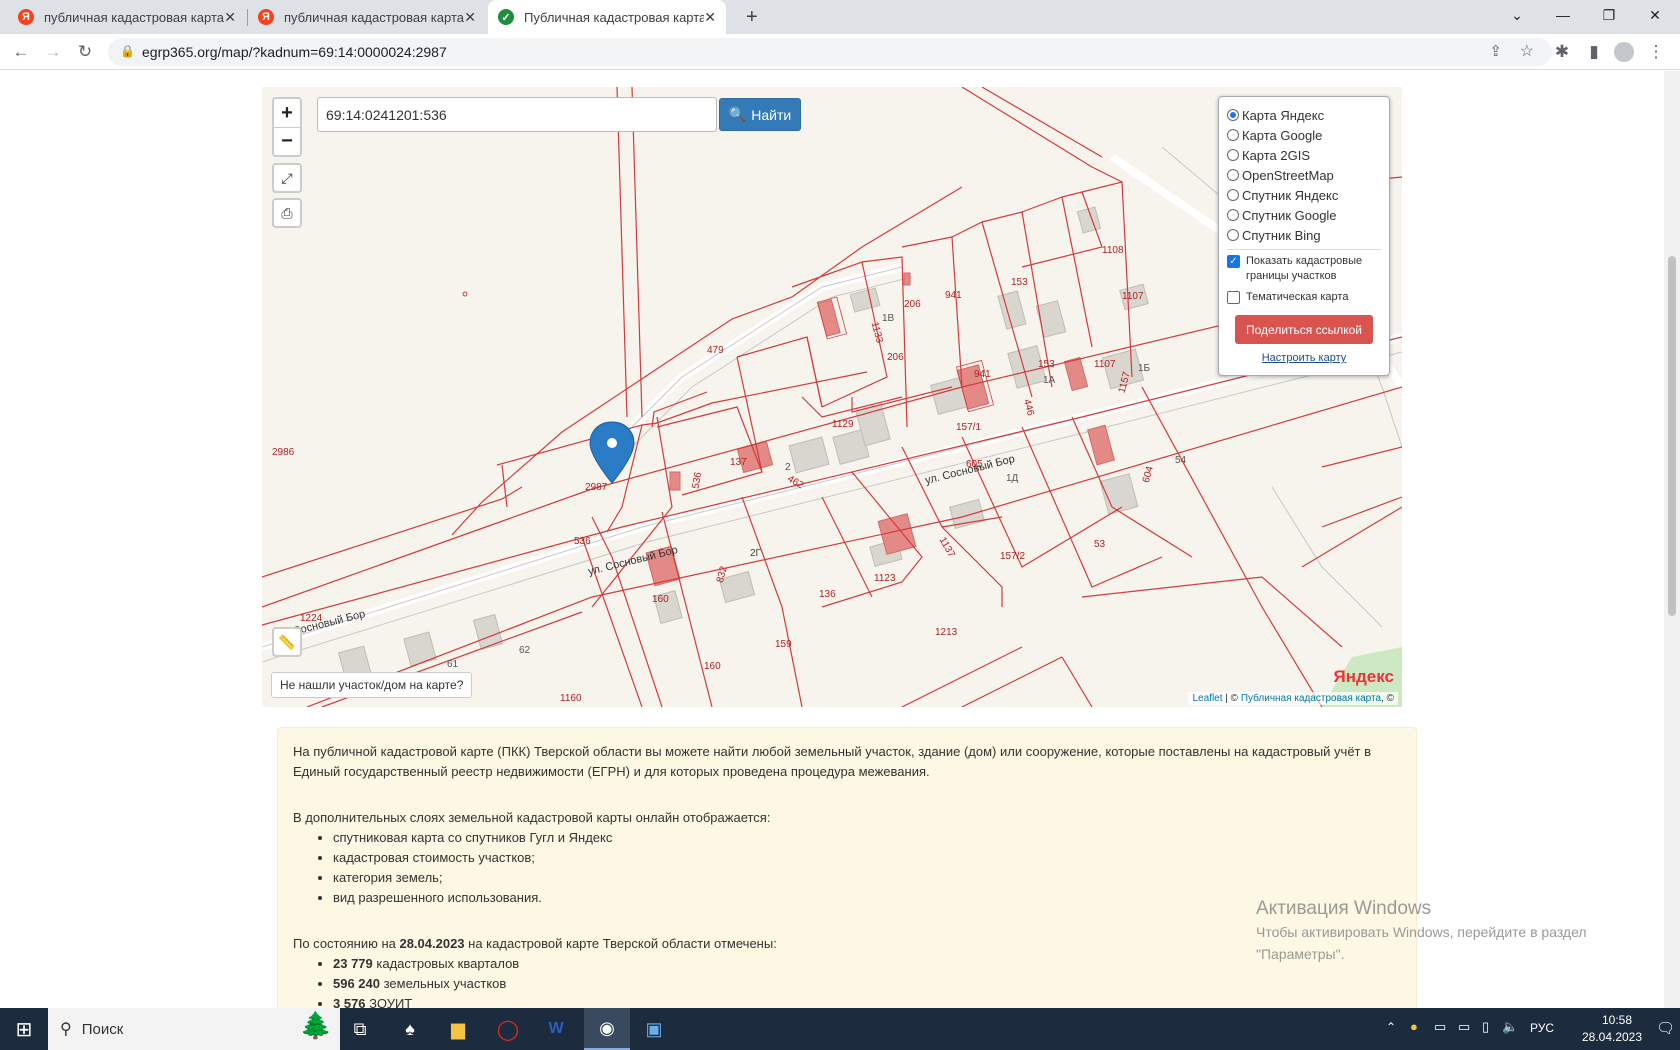 The width and height of the screenshot is (1680, 1050). I want to click on parcel-label: 206, so click(912, 304).